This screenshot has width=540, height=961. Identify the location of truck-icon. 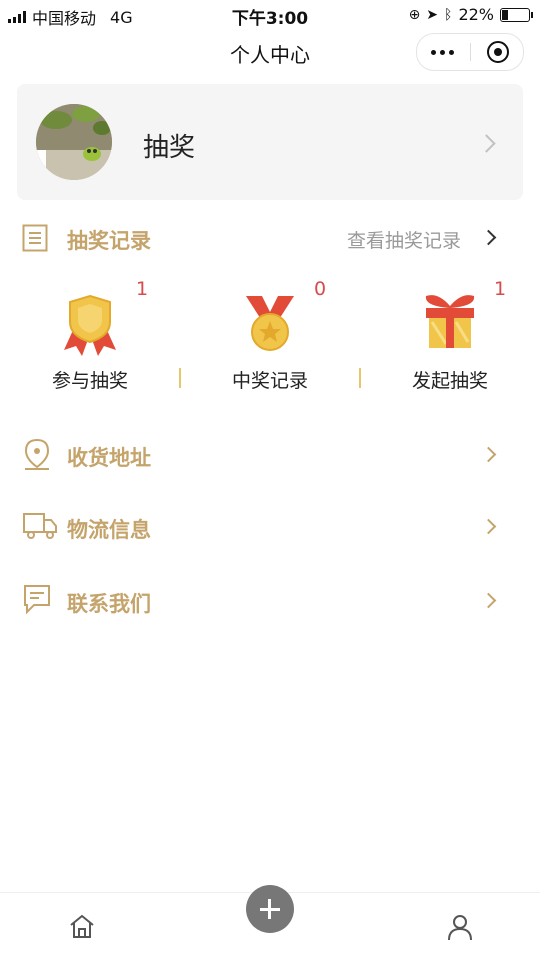
(40, 526).